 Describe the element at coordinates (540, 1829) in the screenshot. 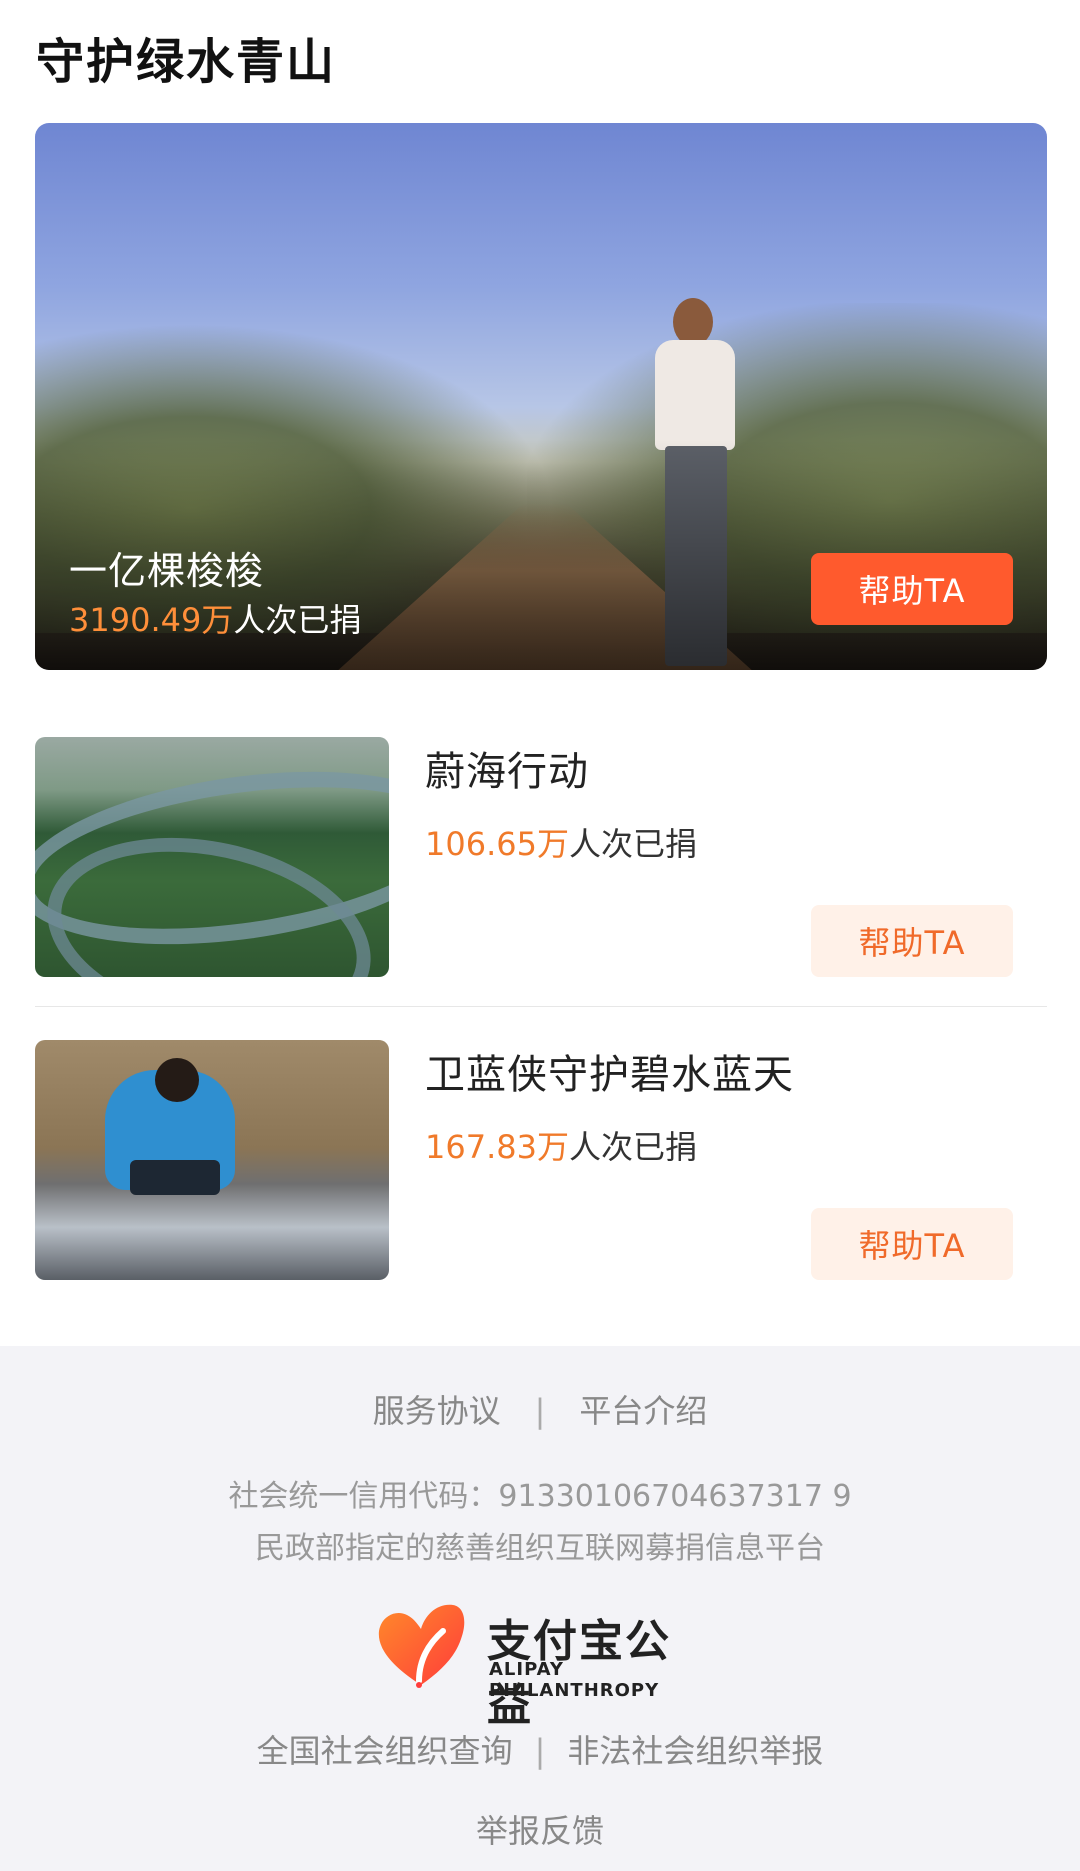

I see `link-report-feedback: 举报反馈` at that location.